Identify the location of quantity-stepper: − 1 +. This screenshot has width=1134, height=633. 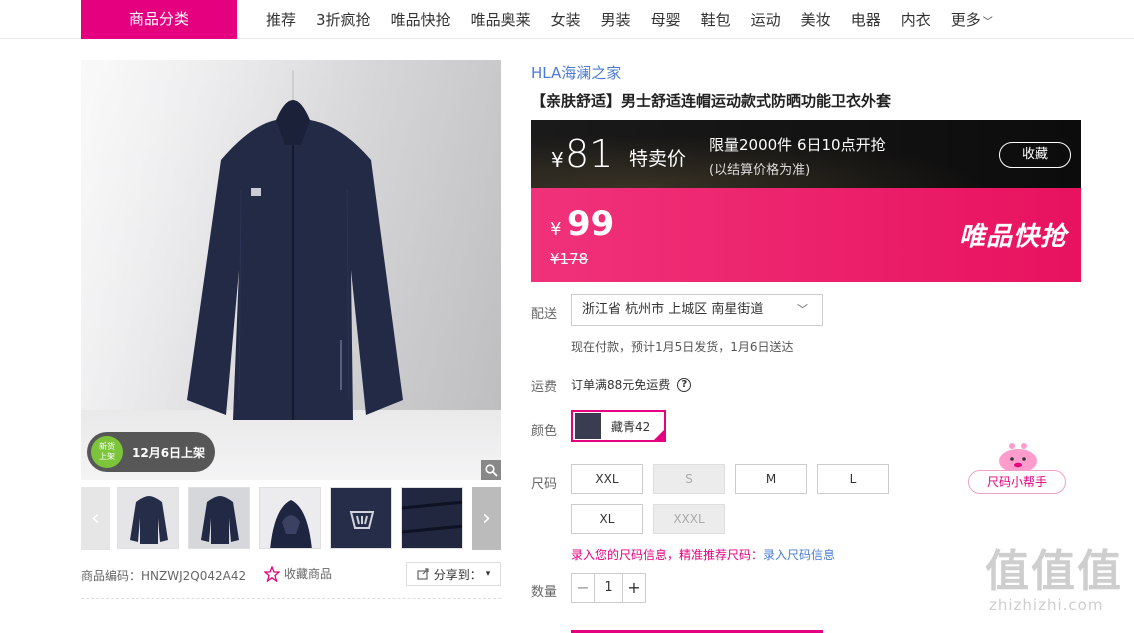
(608, 588).